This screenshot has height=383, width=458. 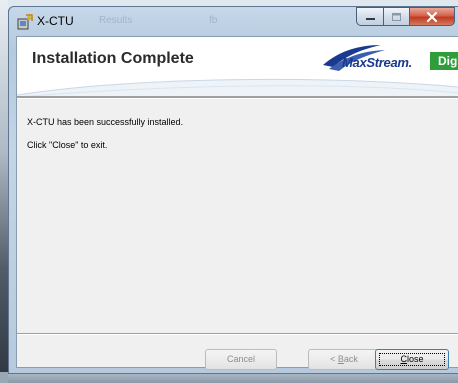 What do you see at coordinates (4, 191) in the screenshot?
I see `desktop-background-left` at bounding box center [4, 191].